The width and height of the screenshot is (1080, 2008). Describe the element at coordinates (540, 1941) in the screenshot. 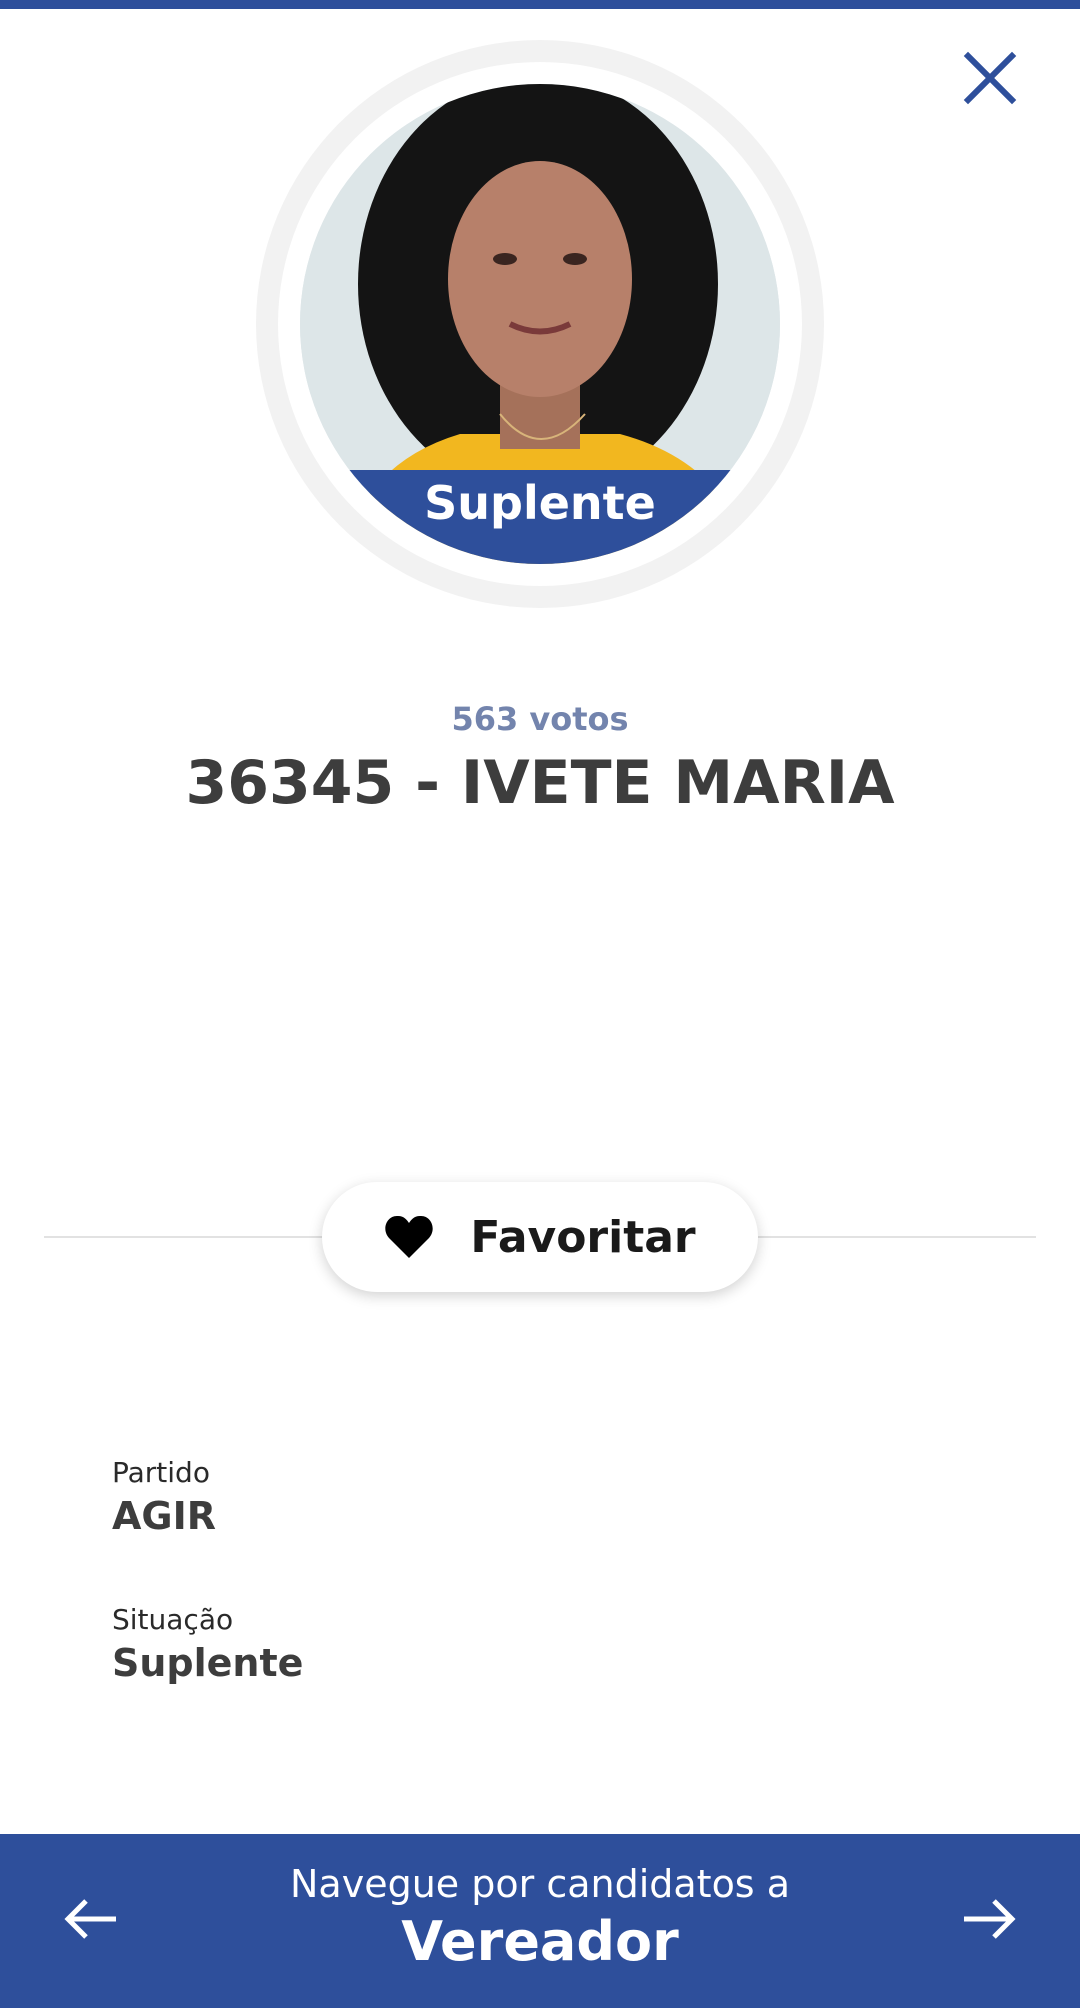

I see `navigation-office: Vereador` at that location.